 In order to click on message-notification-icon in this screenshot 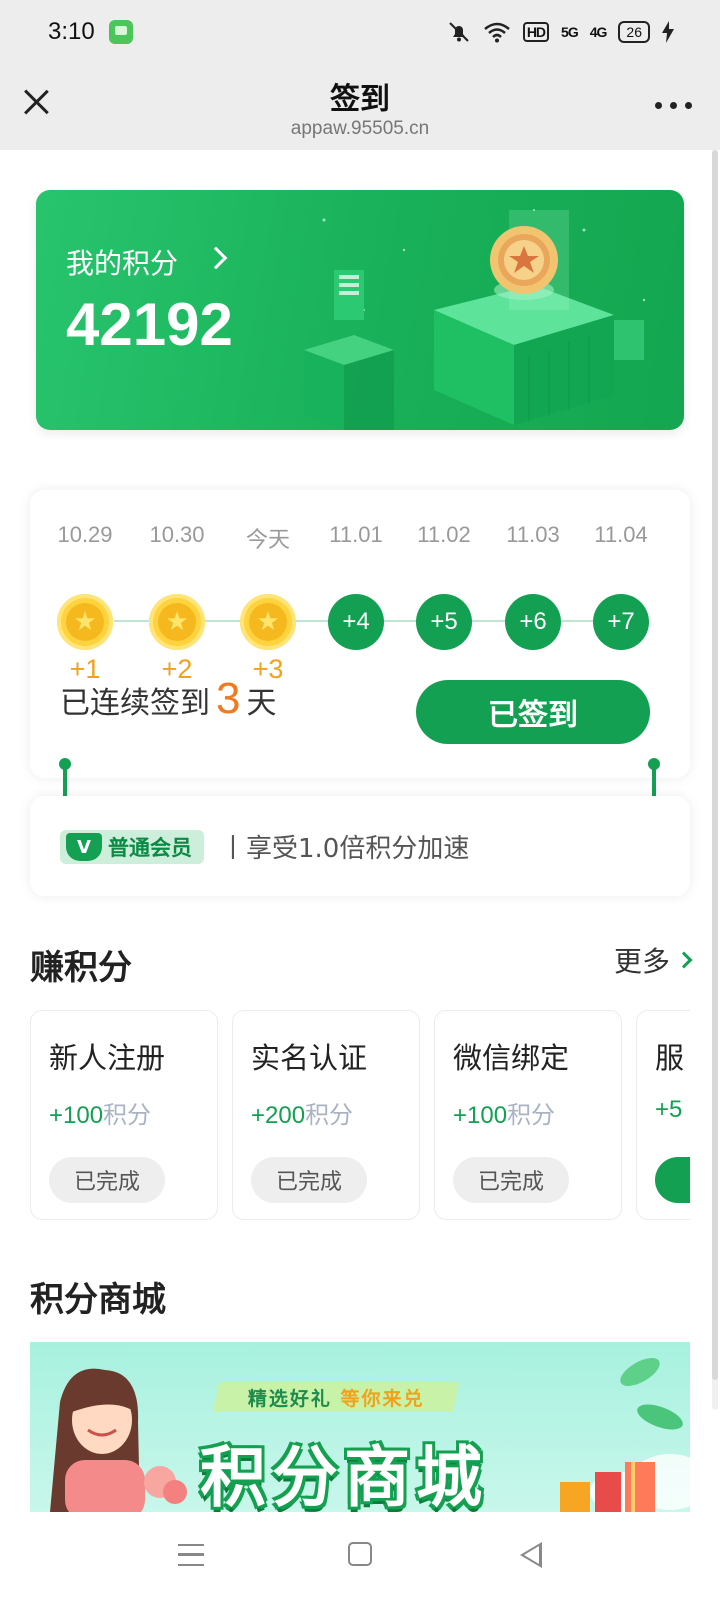, I will do `click(120, 32)`.